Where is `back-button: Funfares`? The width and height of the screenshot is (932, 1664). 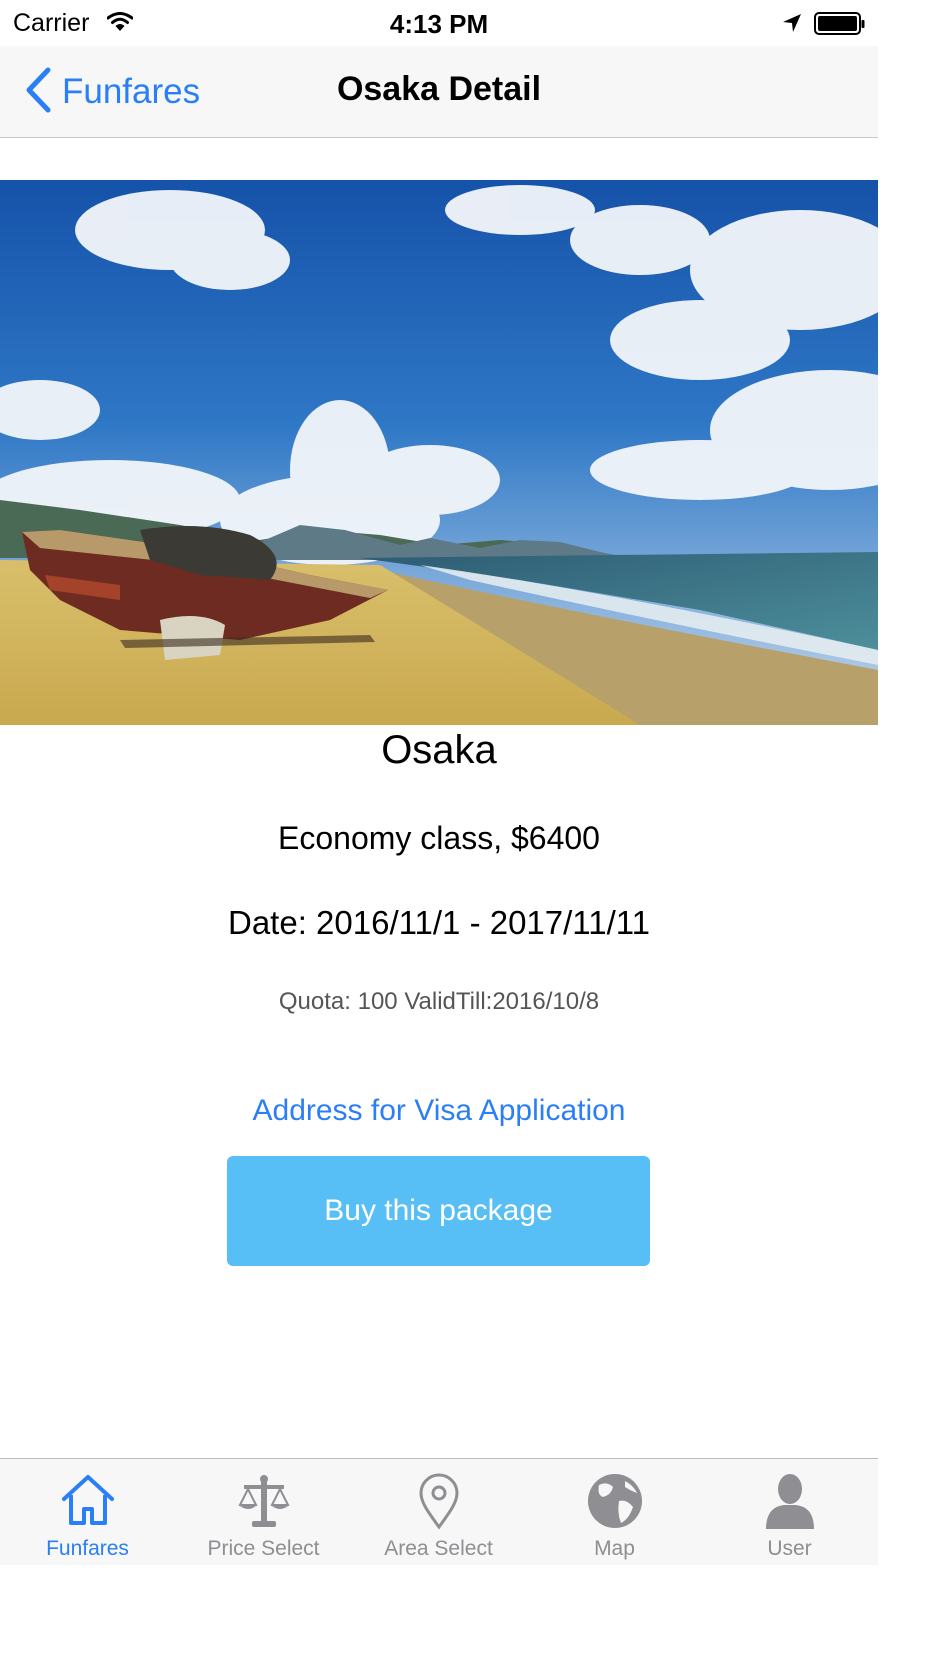 back-button: Funfares is located at coordinates (112, 92).